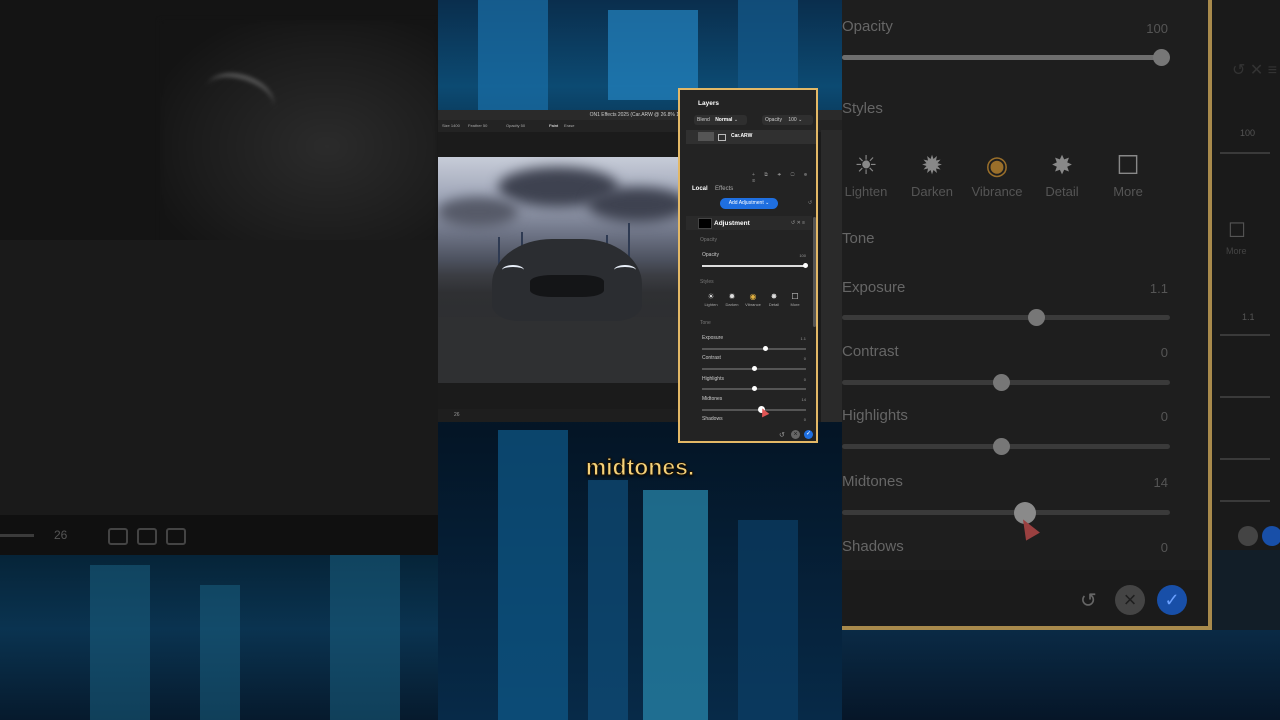 The height and width of the screenshot is (720, 1280). Describe the element at coordinates (1036, 317) in the screenshot. I see `zoom-exposure-knob` at that location.